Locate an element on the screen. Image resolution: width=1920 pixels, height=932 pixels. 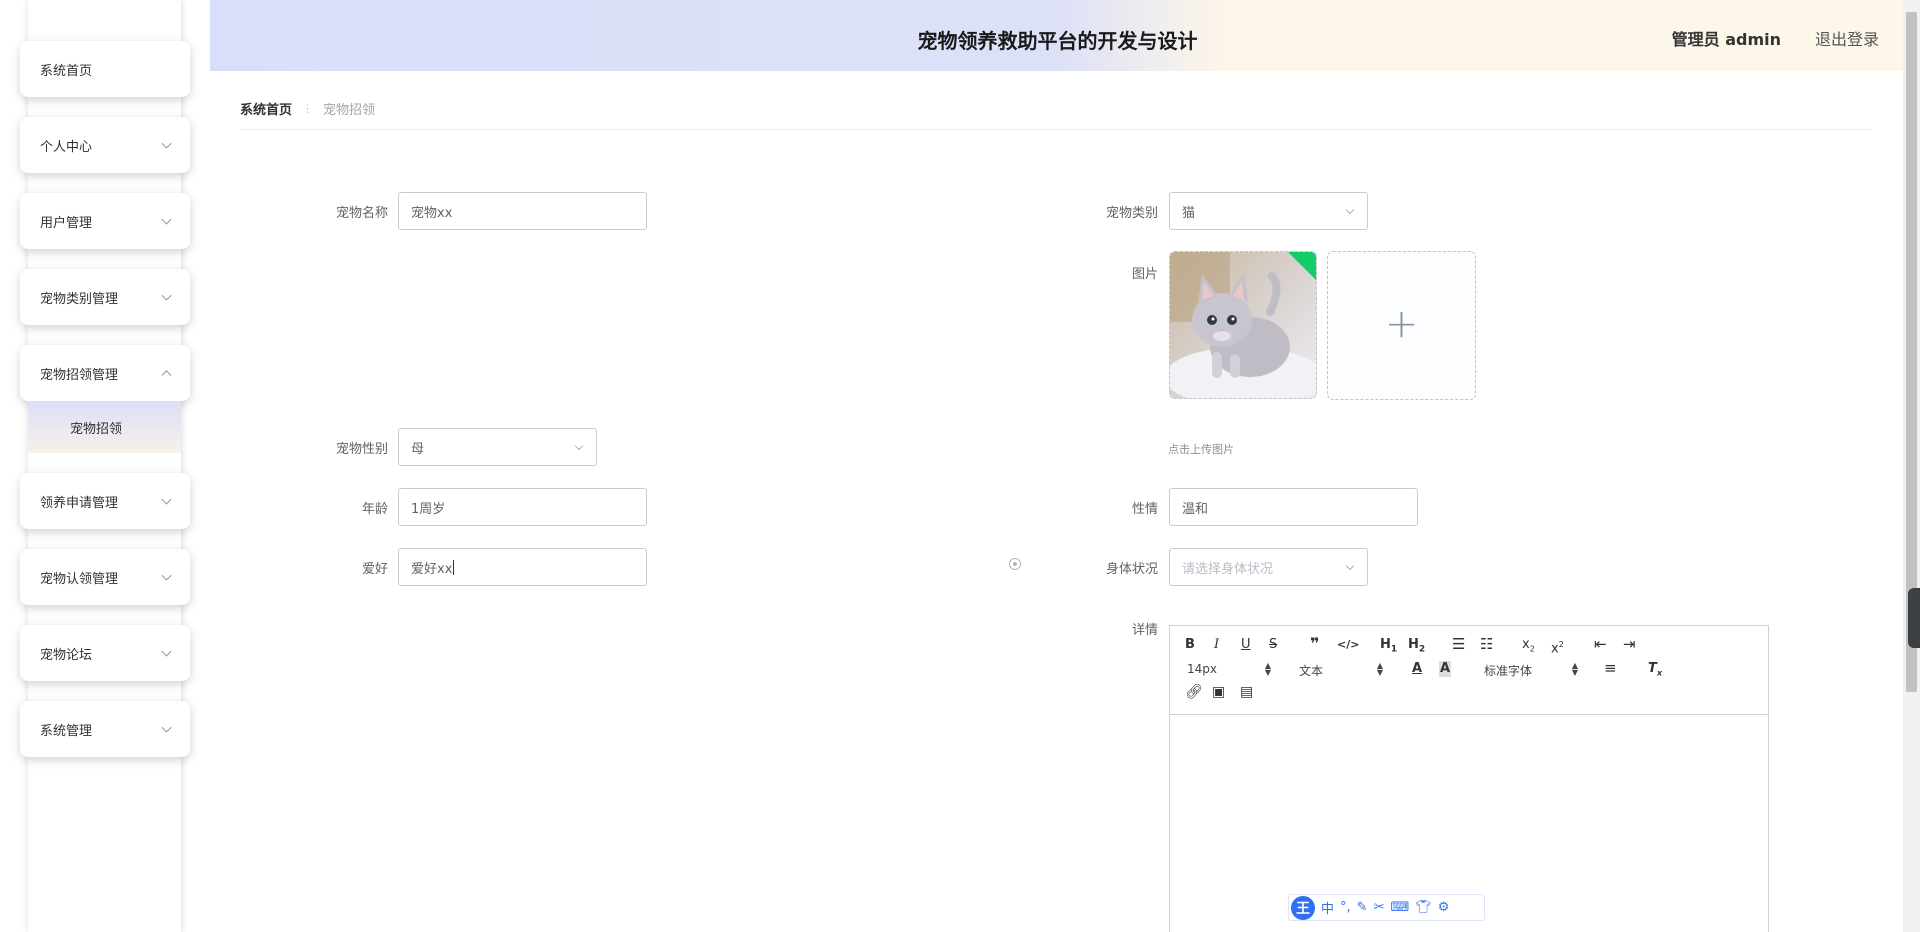
sidebar-item-pet-found-management: 宠物招领管理 is located at coordinates (105, 373).